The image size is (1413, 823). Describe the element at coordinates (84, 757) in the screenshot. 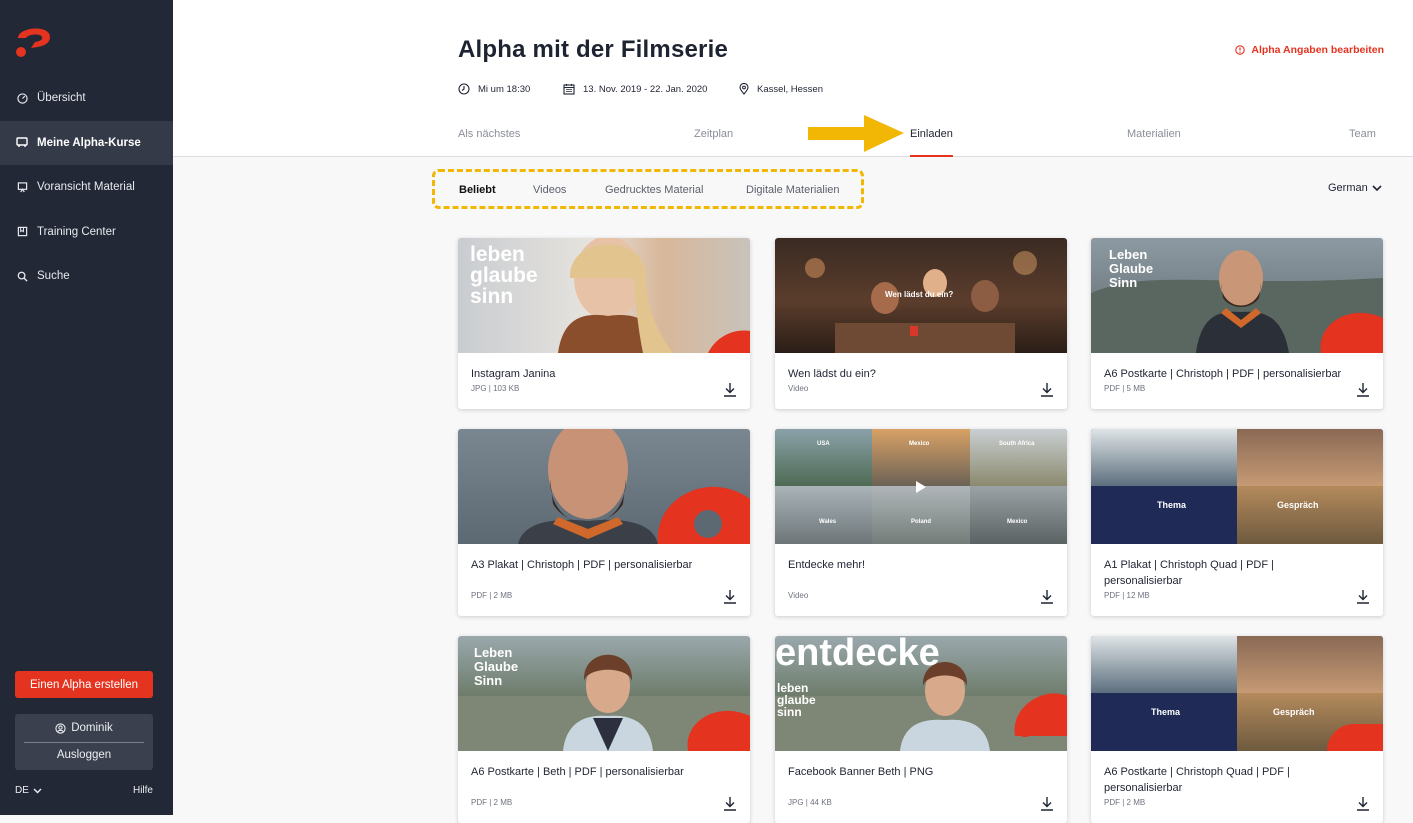

I see `logout-button: Ausloggen` at that location.